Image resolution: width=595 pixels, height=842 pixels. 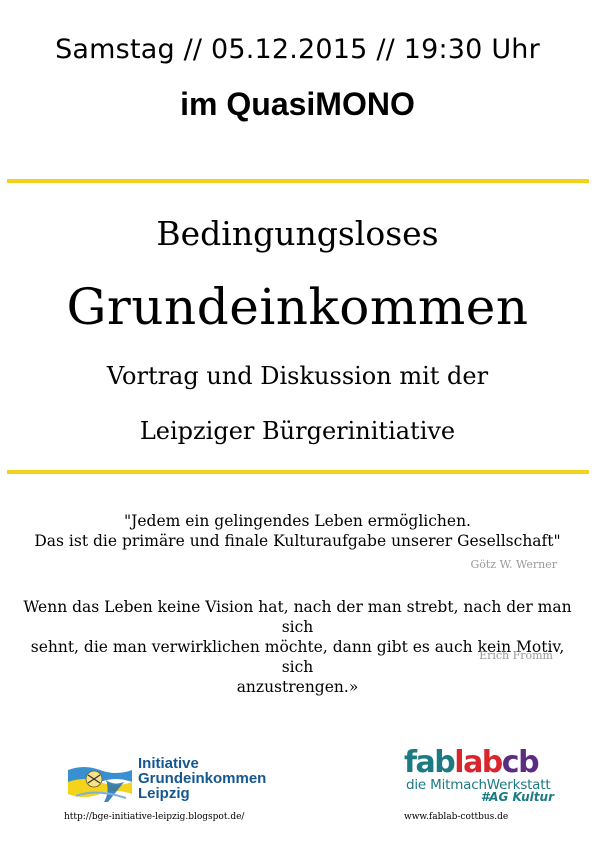 What do you see at coordinates (297, 376) in the screenshot?
I see `headline-line-3: Vortrag und Diskussion mit der` at bounding box center [297, 376].